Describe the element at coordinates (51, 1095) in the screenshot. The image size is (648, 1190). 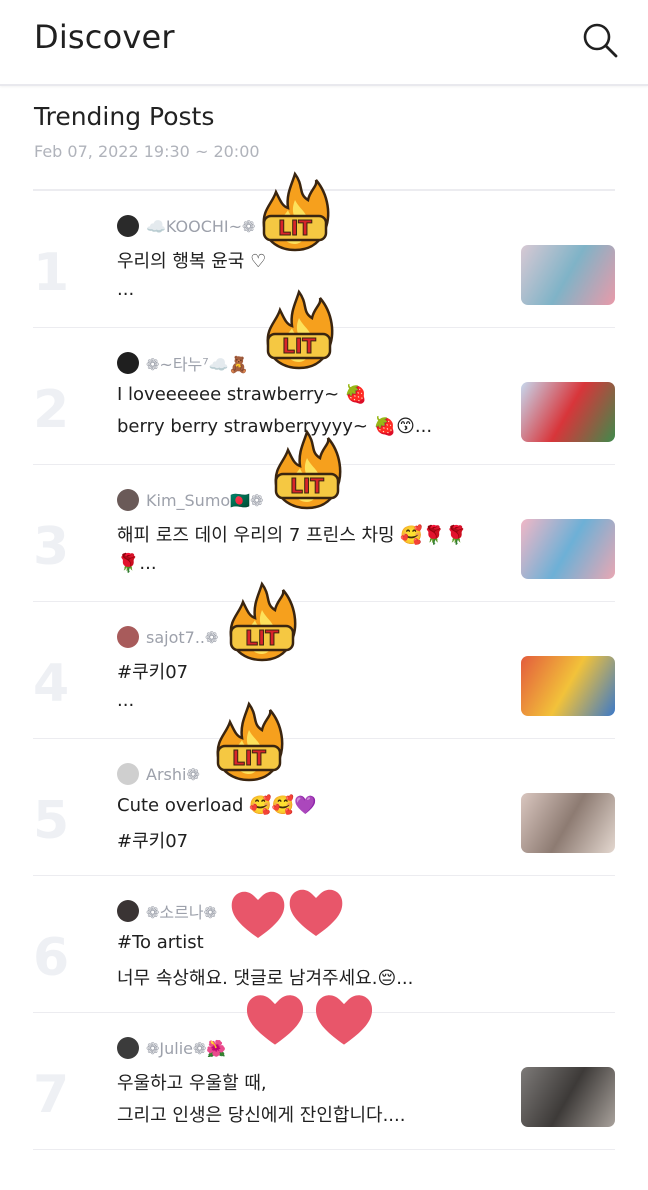
I see `rank-number: 7` at that location.